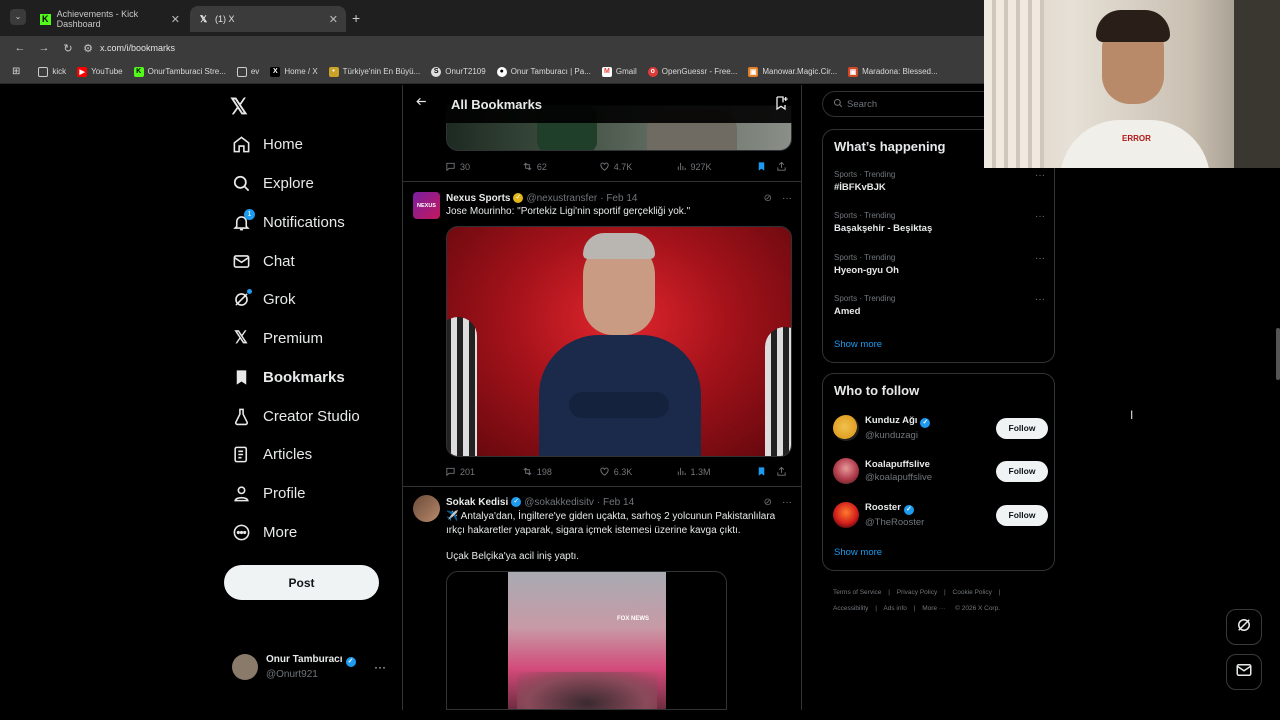 The width and height of the screenshot is (1280, 720). I want to click on reload-icon: ↻, so click(68, 48).